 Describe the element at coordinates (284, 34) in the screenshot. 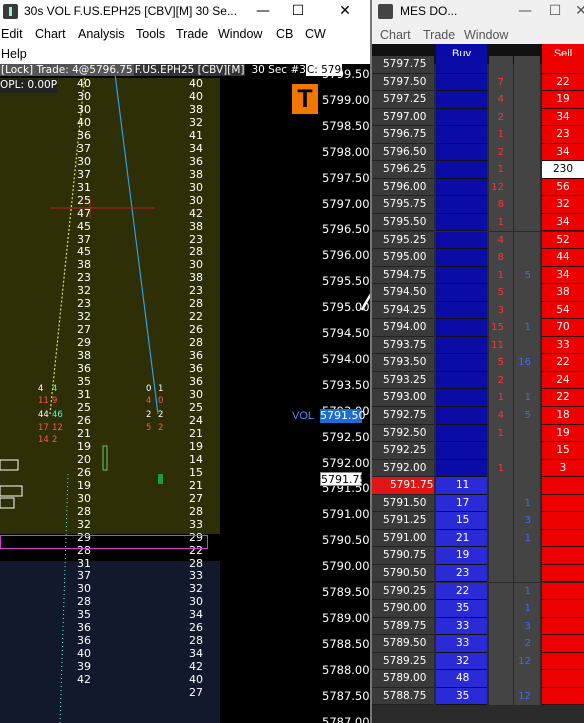

I see `menu-cb: CB` at that location.